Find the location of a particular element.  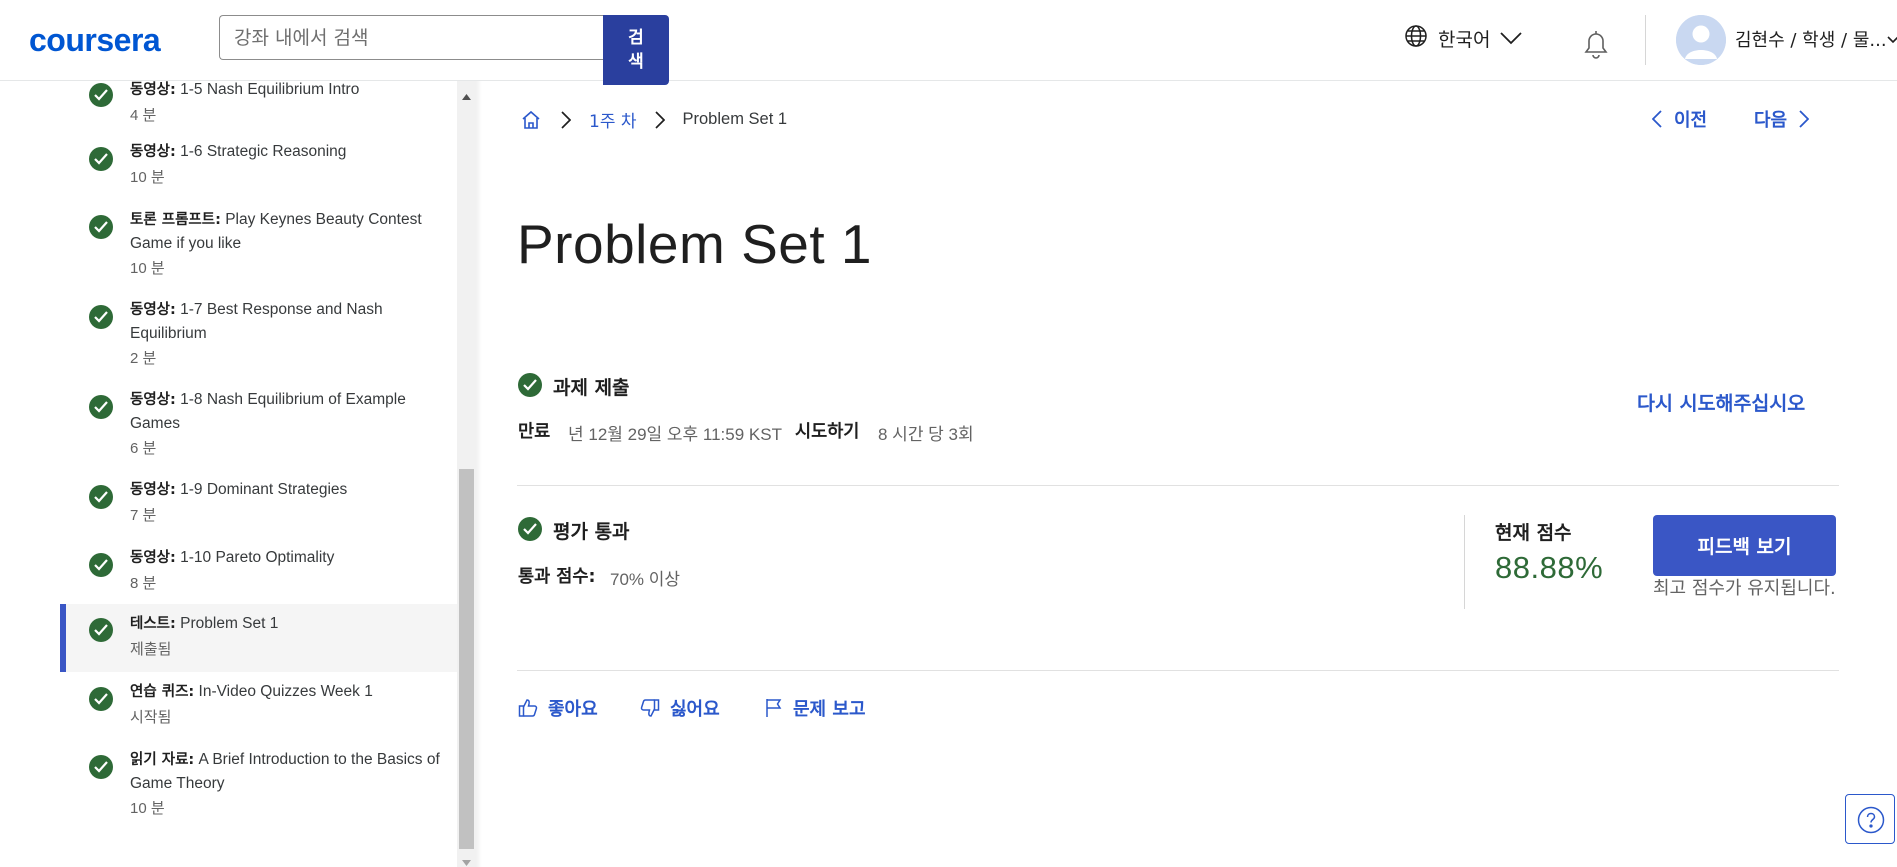

sidebar-scrollbar-thumb is located at coordinates (466, 659).